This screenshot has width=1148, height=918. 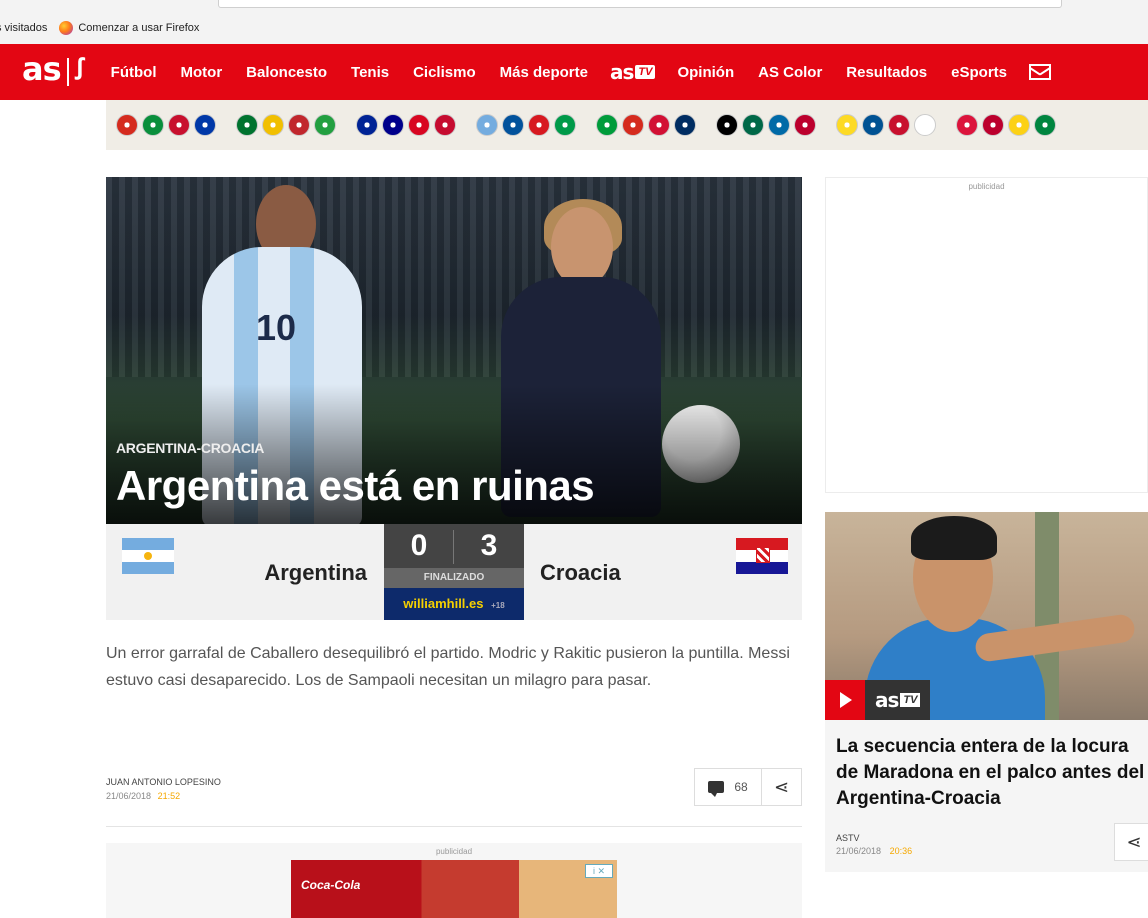 I want to click on publish-time: 21:52, so click(x=169, y=796).